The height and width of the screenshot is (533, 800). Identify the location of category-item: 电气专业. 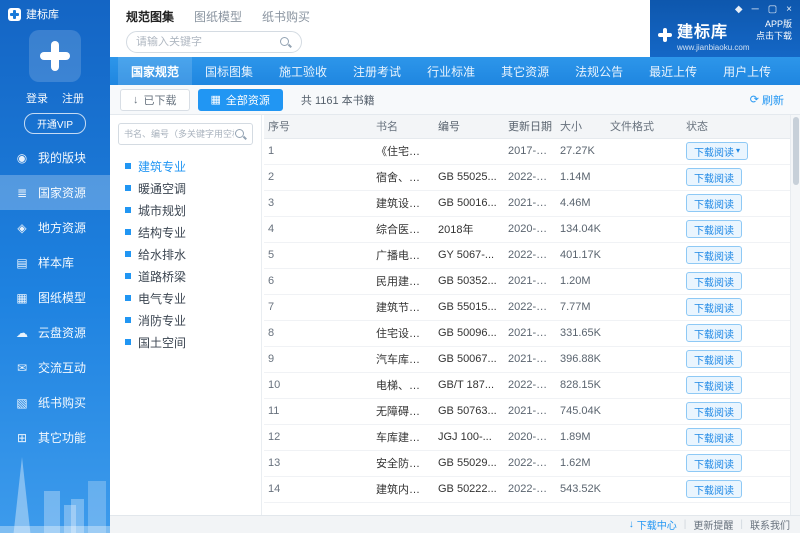
(189, 298).